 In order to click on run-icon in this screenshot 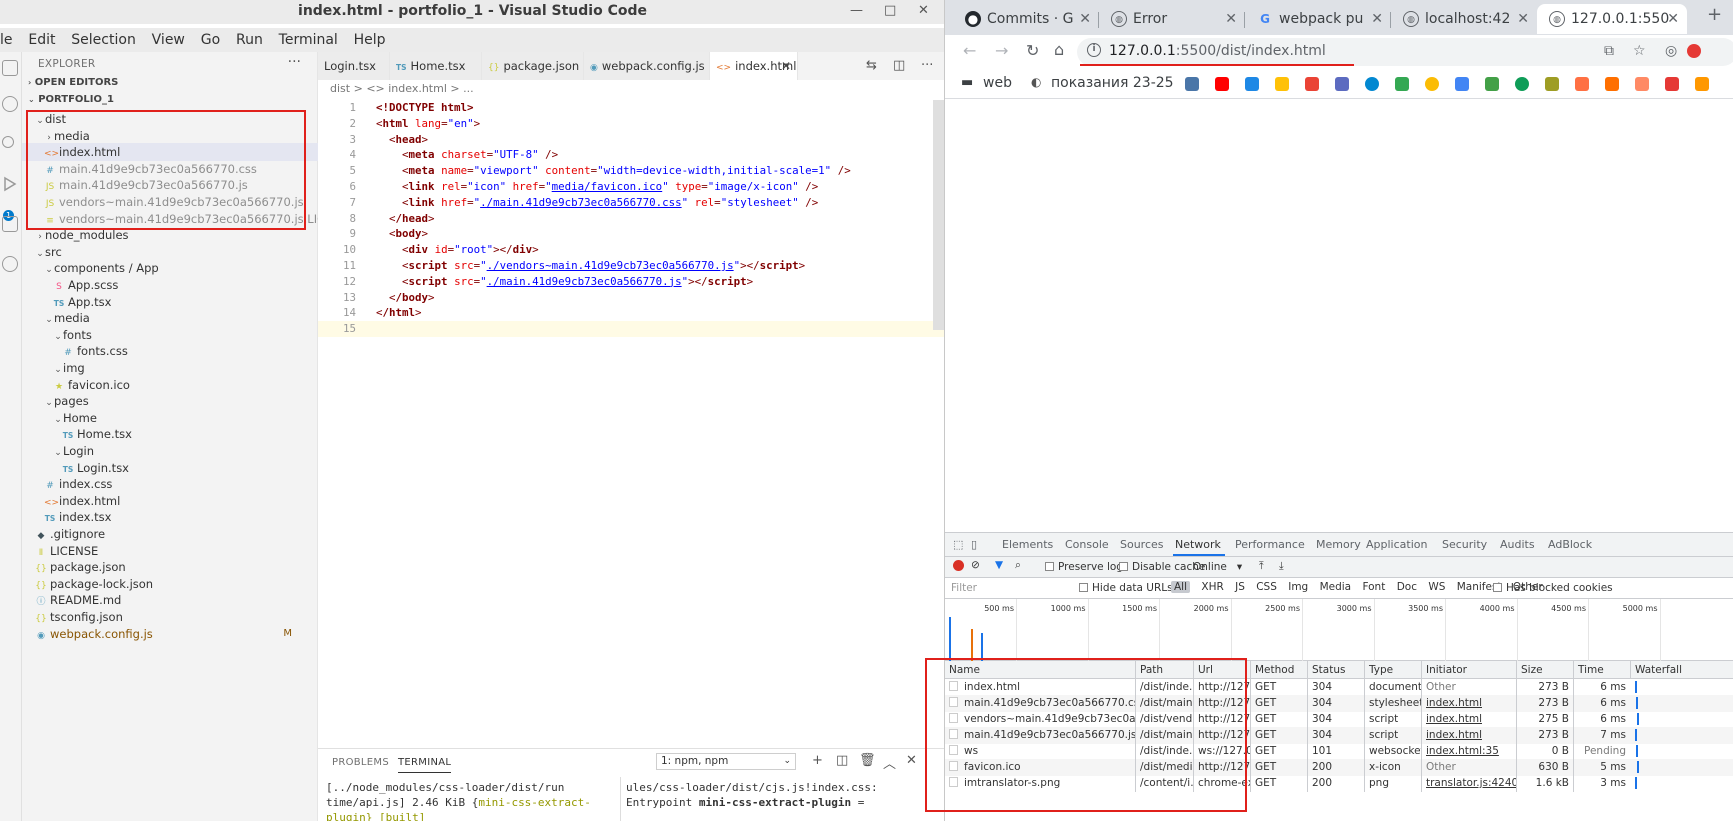, I will do `click(10, 184)`.